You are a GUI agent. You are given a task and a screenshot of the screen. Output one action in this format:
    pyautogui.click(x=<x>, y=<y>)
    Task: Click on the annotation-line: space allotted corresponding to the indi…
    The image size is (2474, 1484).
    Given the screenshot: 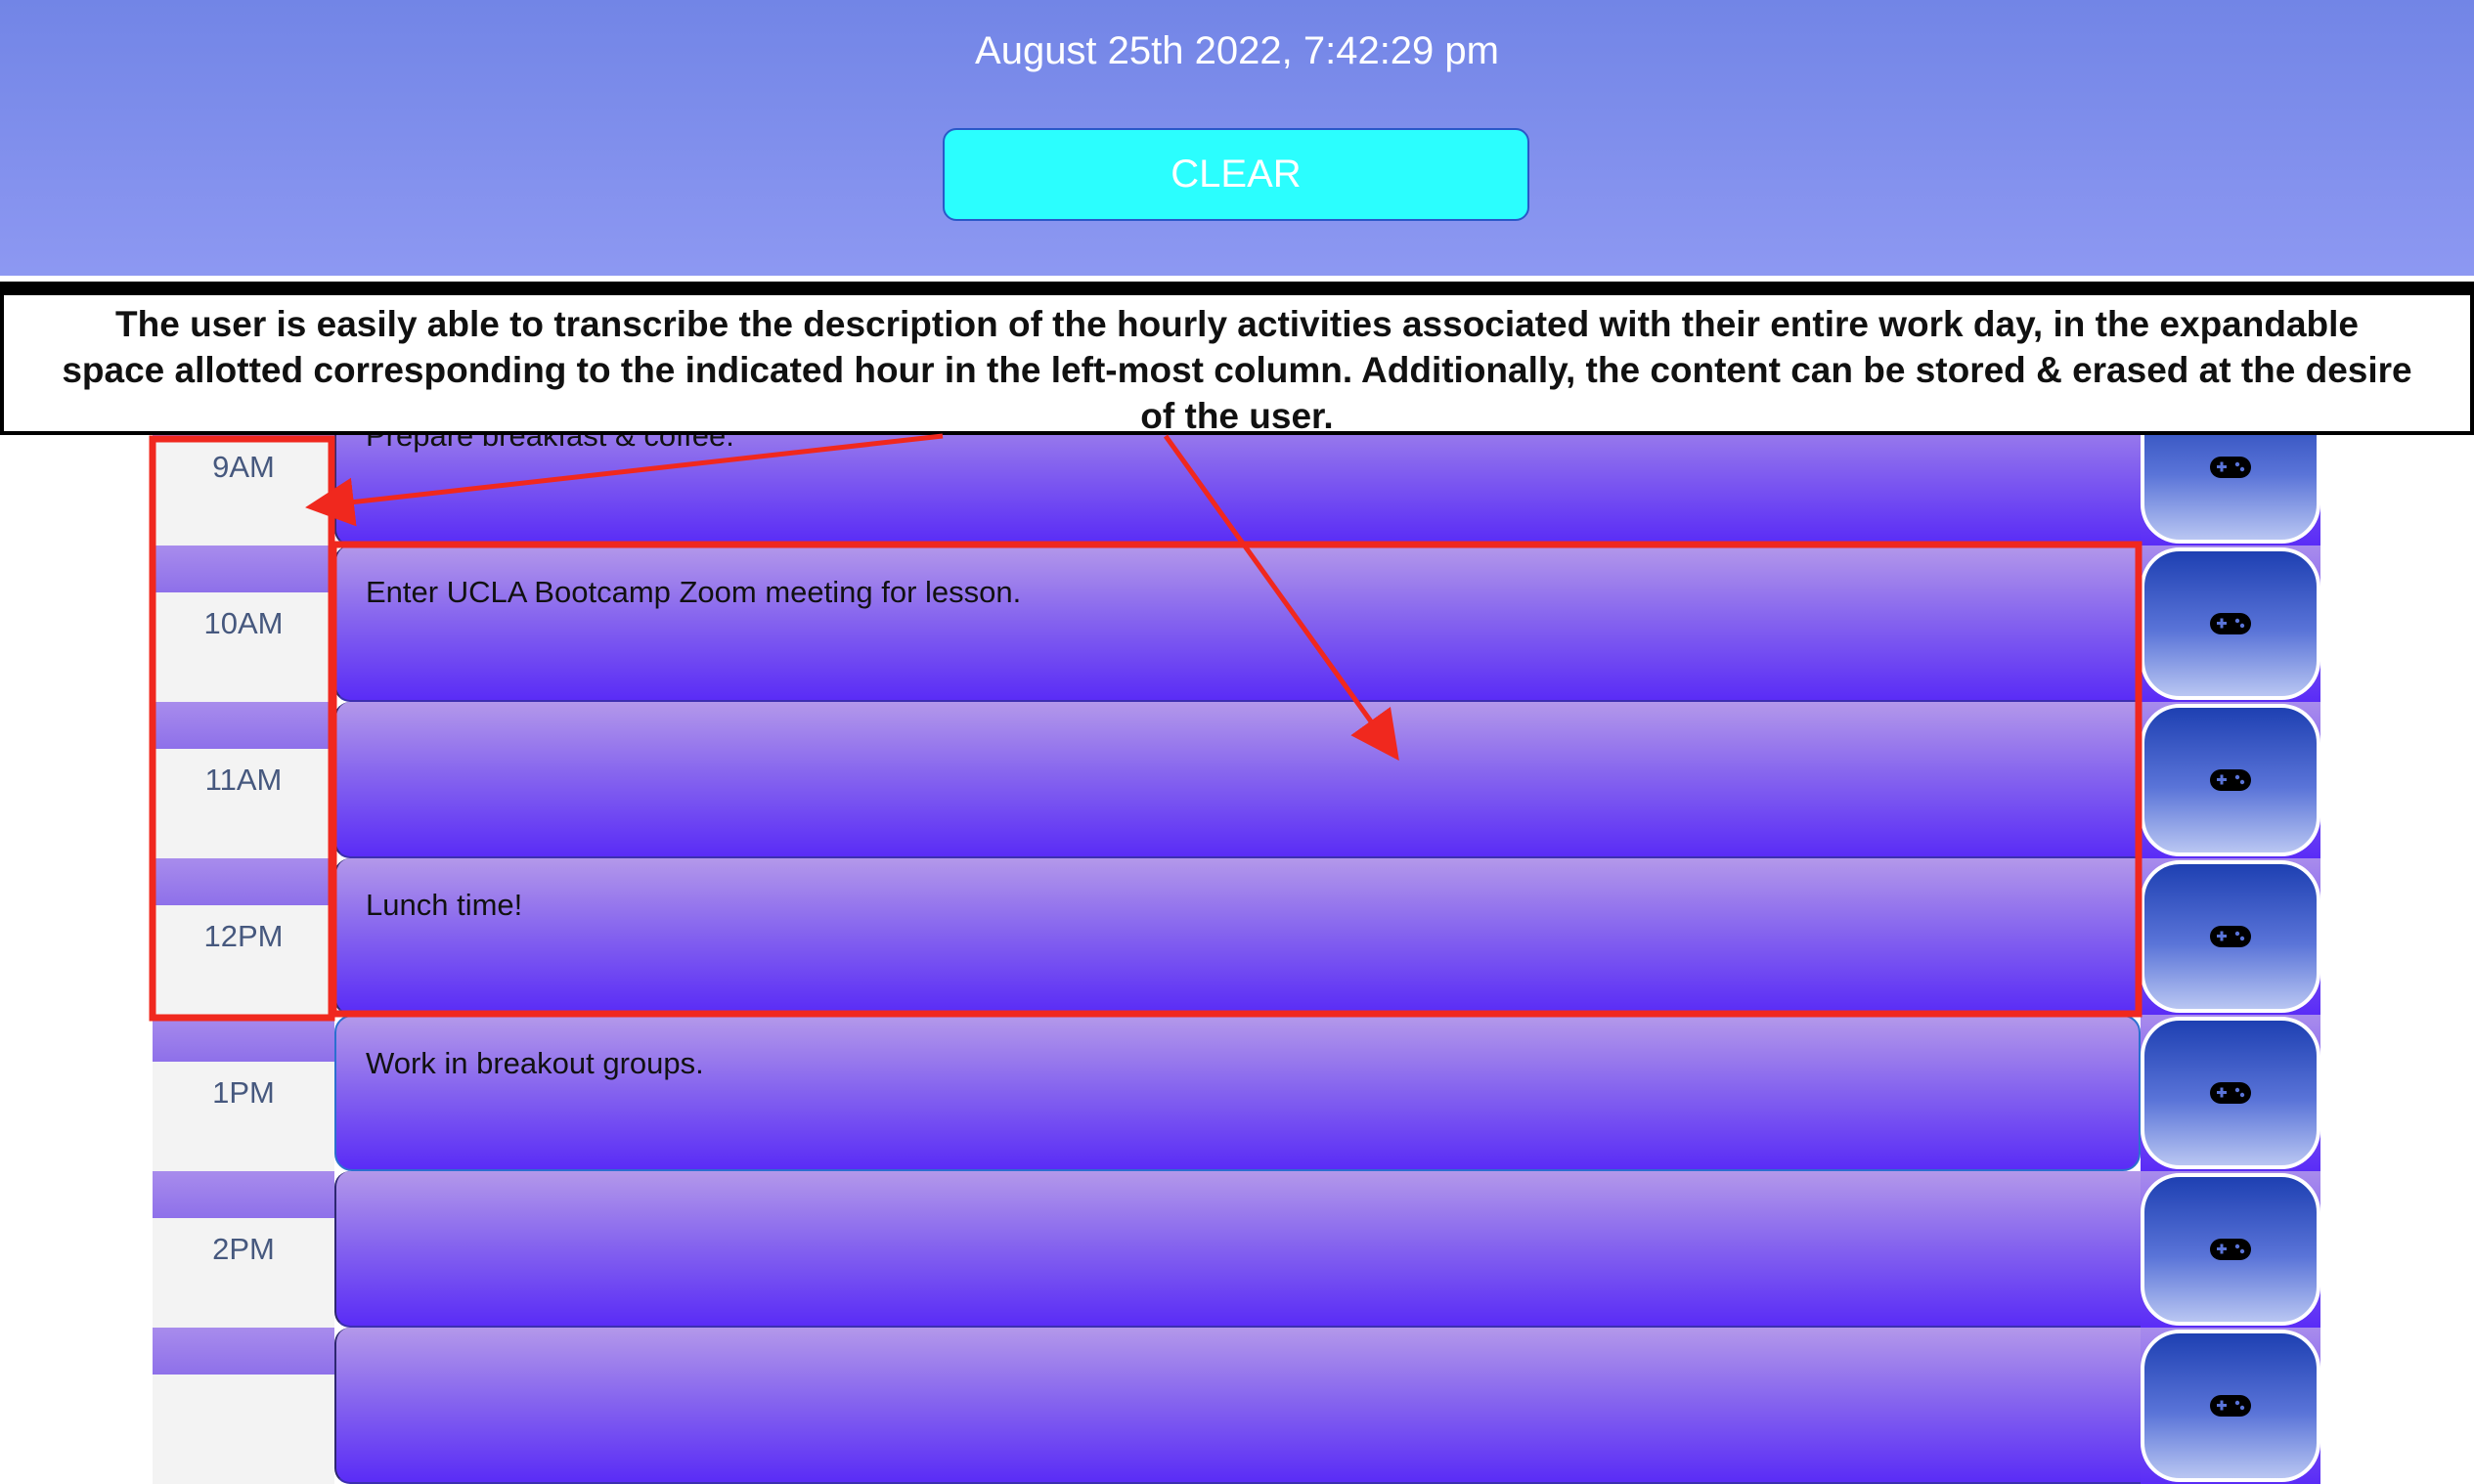 What is the action you would take?
    pyautogui.click(x=1237, y=370)
    